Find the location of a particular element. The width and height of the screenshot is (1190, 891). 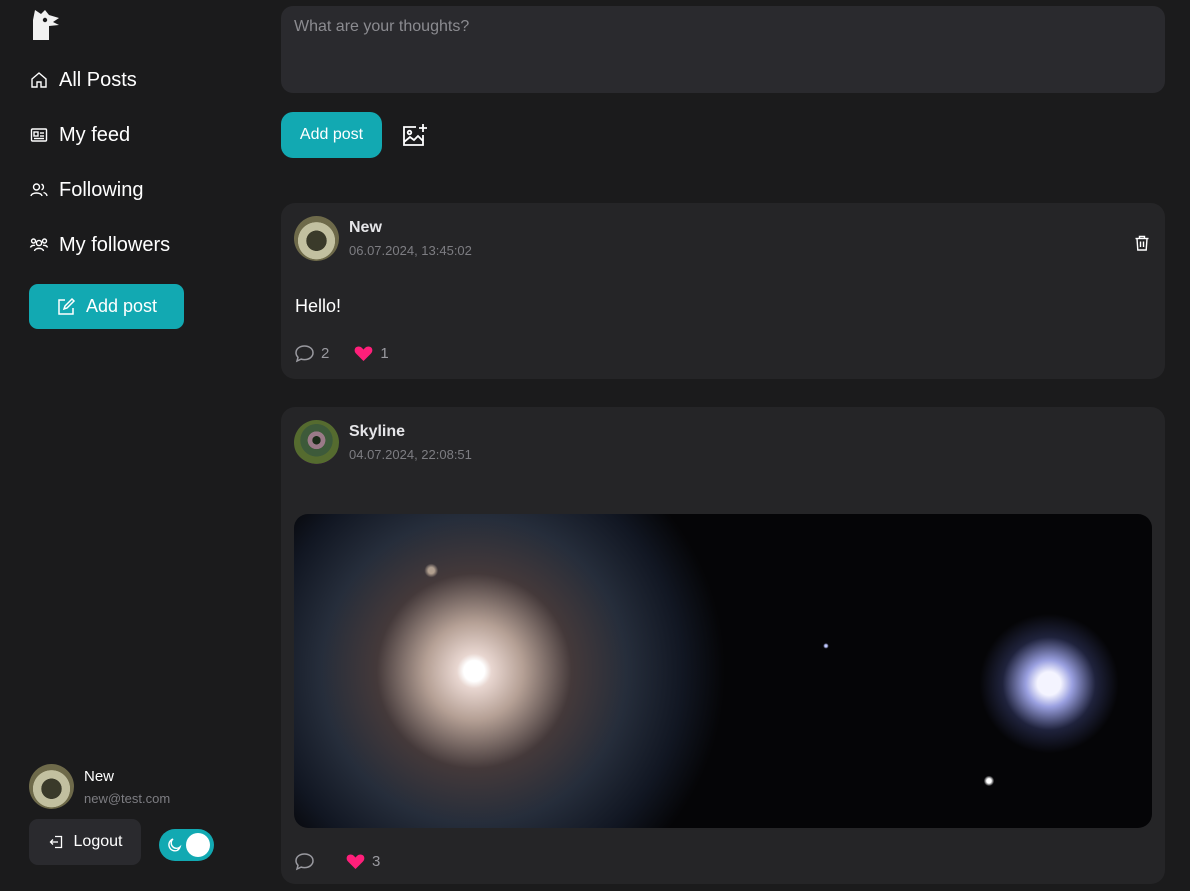

theme-toggle is located at coordinates (186, 845).